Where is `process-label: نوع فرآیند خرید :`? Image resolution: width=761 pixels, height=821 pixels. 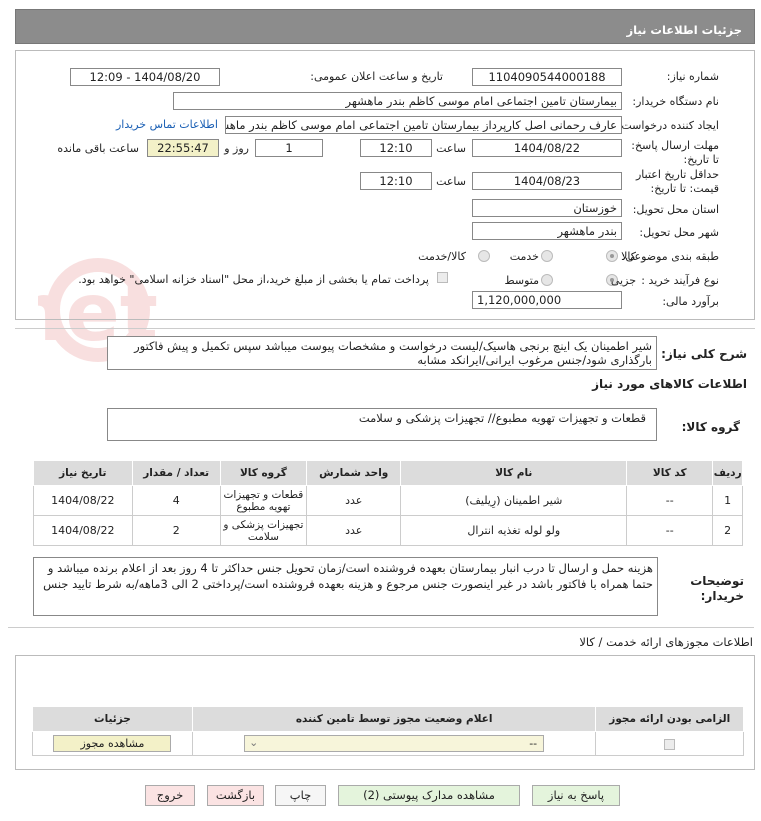 process-label: نوع فرآیند خرید : is located at coordinates (680, 280).